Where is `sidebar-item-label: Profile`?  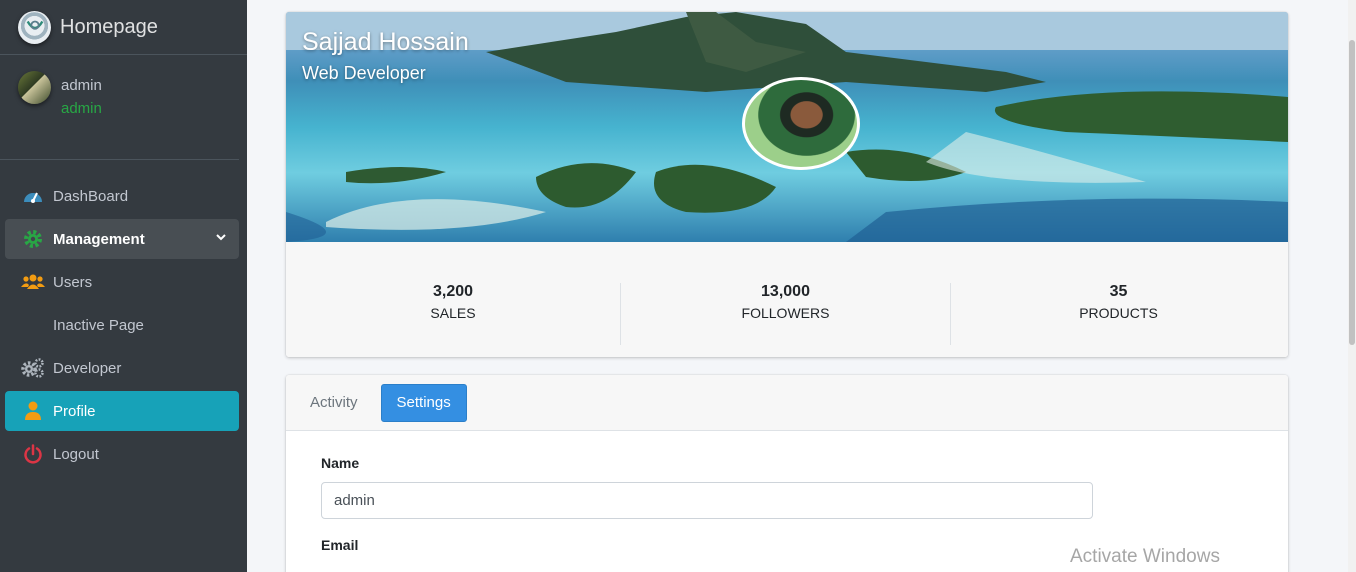
sidebar-item-label: Profile is located at coordinates (74, 411).